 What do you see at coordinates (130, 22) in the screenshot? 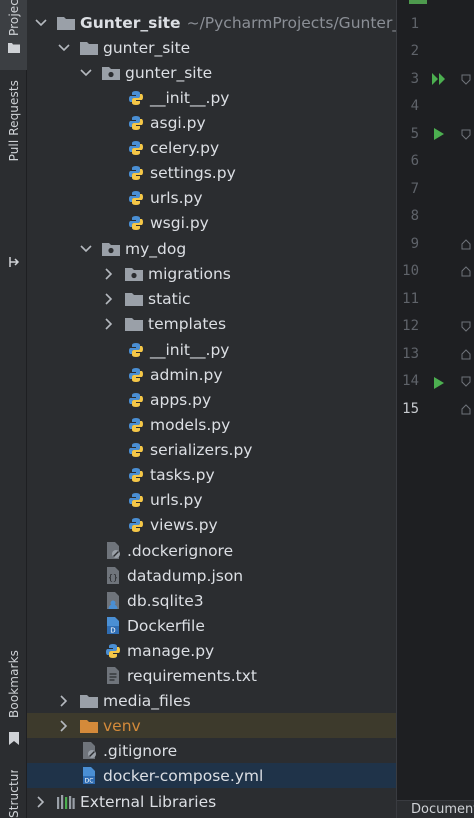
I see `root-folder-name: Gunter_site` at bounding box center [130, 22].